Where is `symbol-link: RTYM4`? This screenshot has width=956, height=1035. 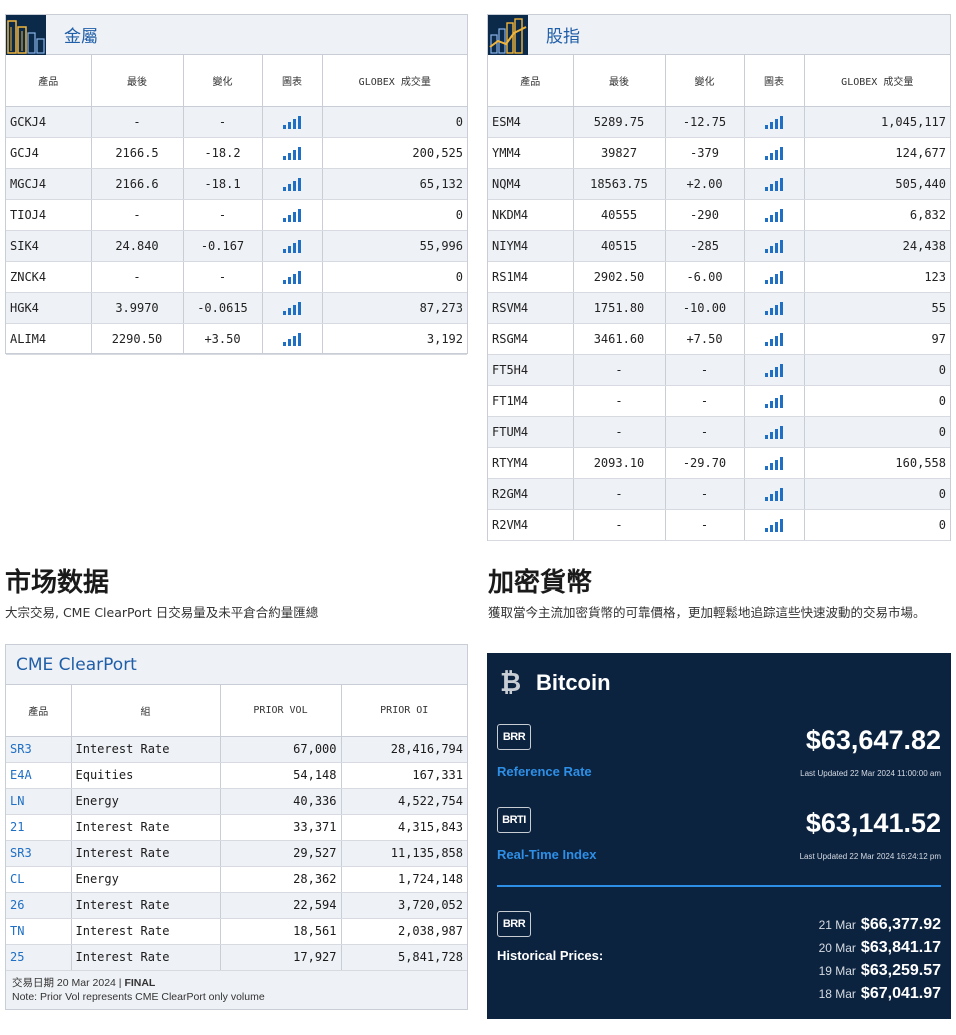
symbol-link: RTYM4 is located at coordinates (531, 463).